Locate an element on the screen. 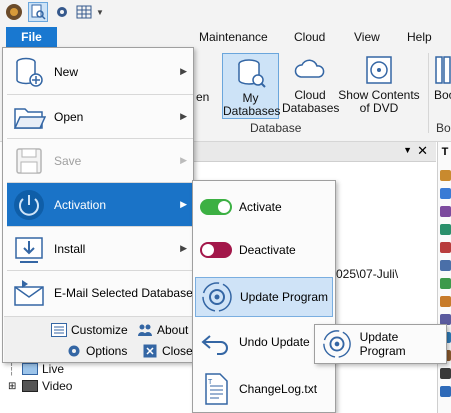  close-button: Close is located at coordinates (167, 351).